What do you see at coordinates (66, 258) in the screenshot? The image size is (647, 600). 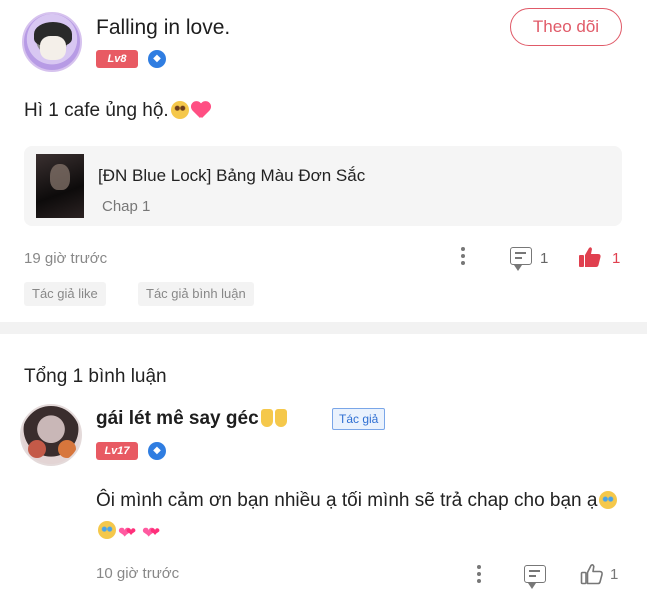 I see `post-time: 19 giờ trước` at bounding box center [66, 258].